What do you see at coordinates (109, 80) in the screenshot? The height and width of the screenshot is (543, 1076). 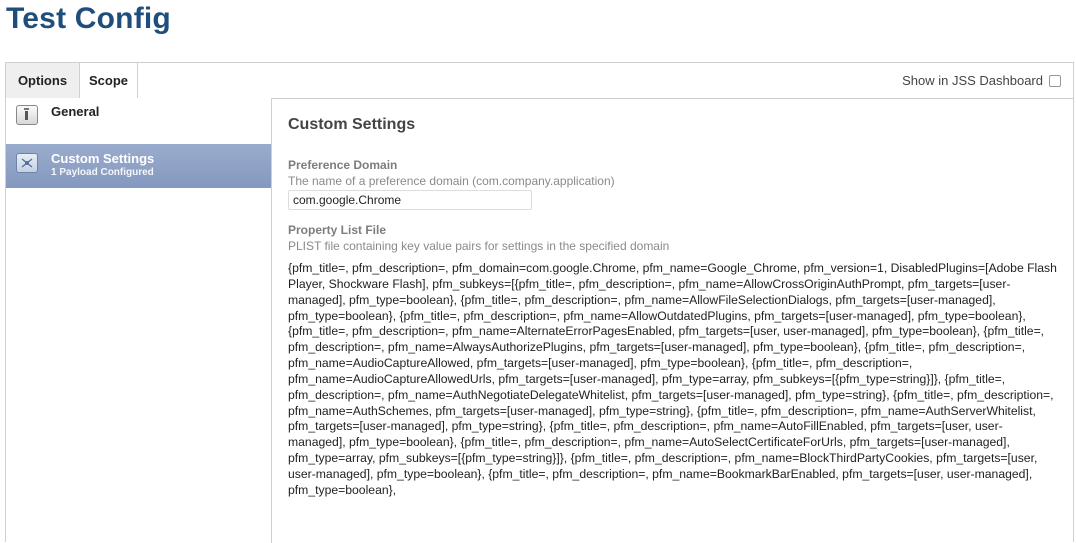 I see `tab-scope: Scope` at bounding box center [109, 80].